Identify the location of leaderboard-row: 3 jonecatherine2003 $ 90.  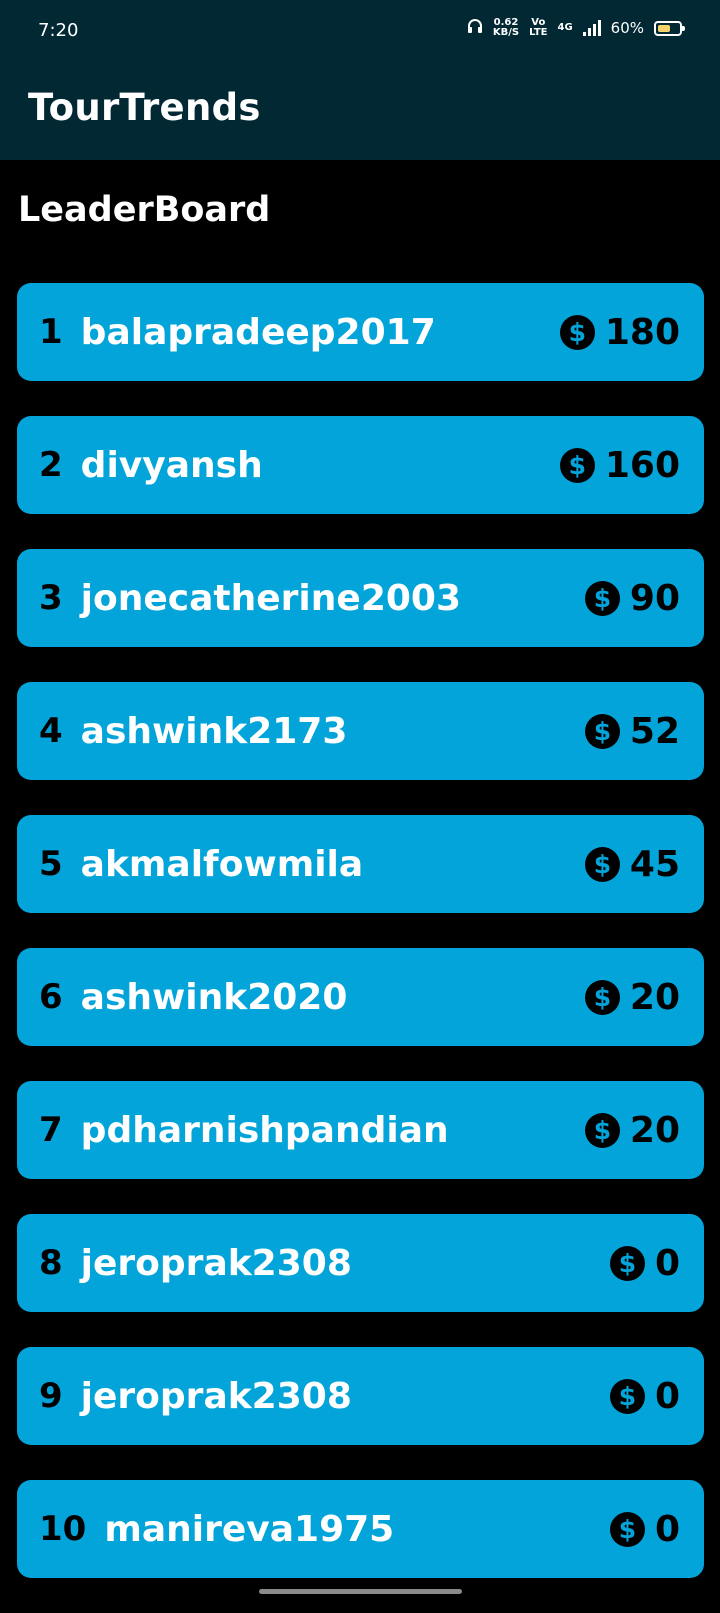
(360, 598).